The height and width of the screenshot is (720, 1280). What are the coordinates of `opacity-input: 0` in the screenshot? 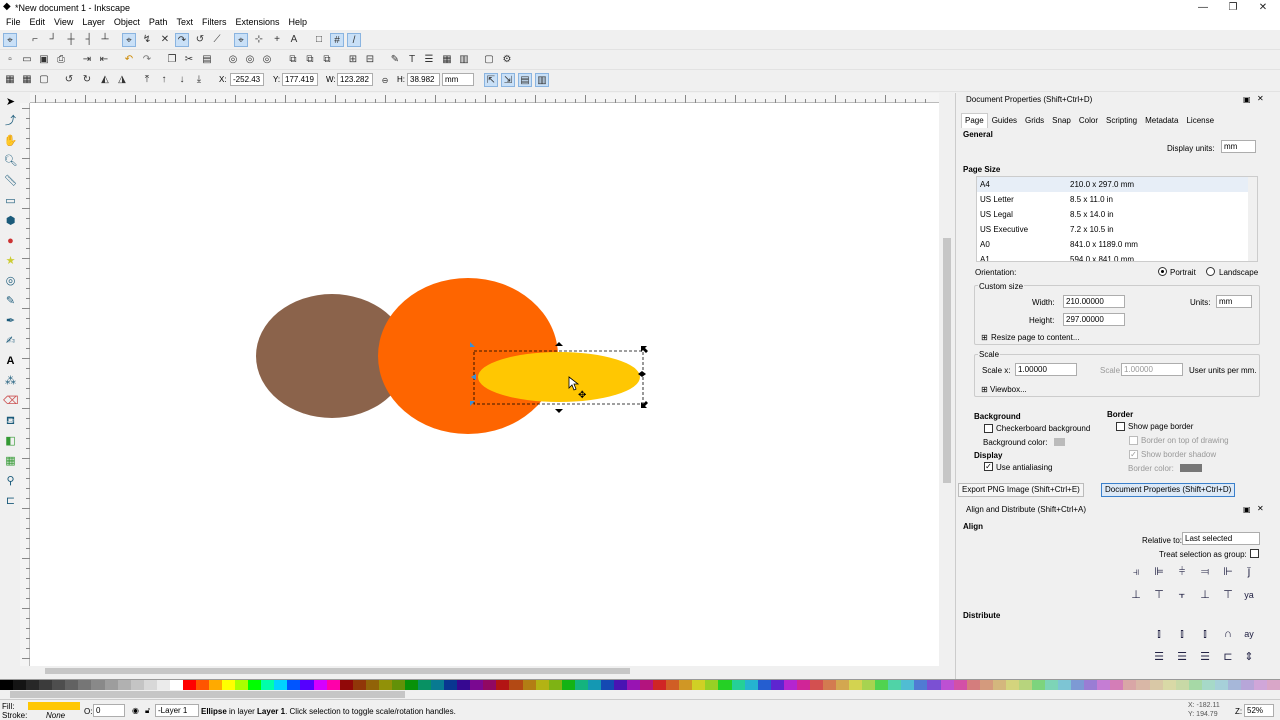 It's located at (109, 710).